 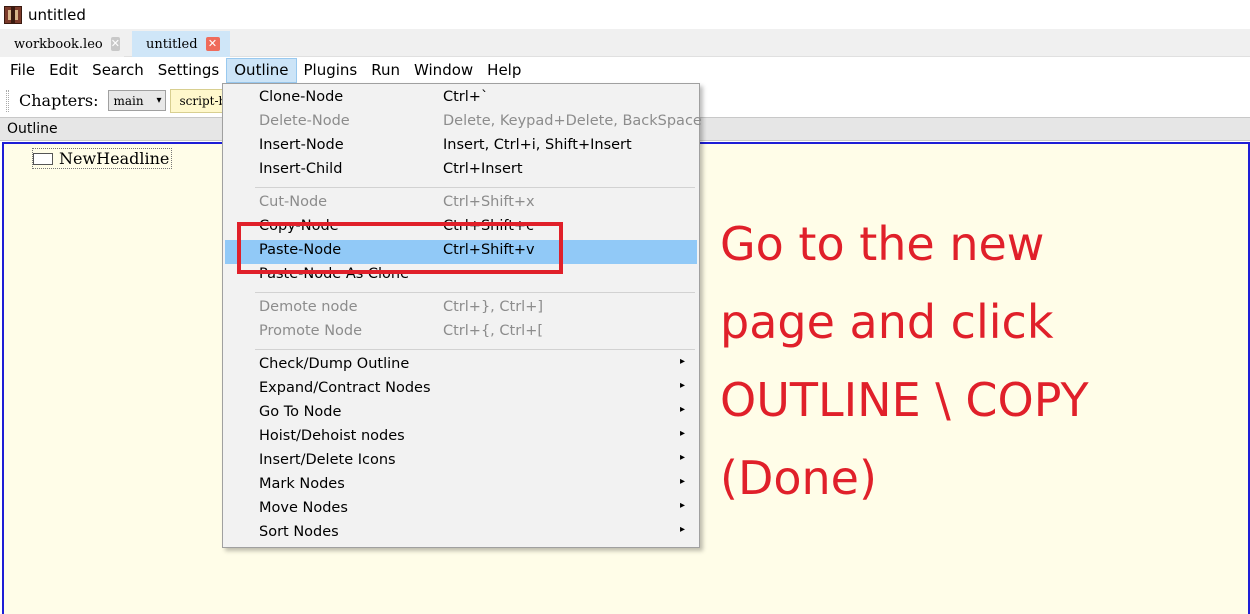 What do you see at coordinates (13, 14) in the screenshot?
I see `leo-app-icon` at bounding box center [13, 14].